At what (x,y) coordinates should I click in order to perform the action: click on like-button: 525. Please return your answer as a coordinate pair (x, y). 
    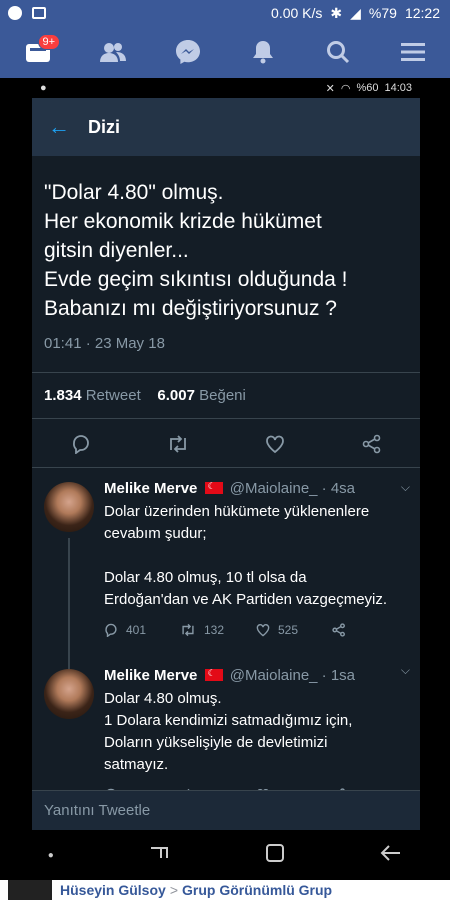
    Looking at the image, I should click on (294, 630).